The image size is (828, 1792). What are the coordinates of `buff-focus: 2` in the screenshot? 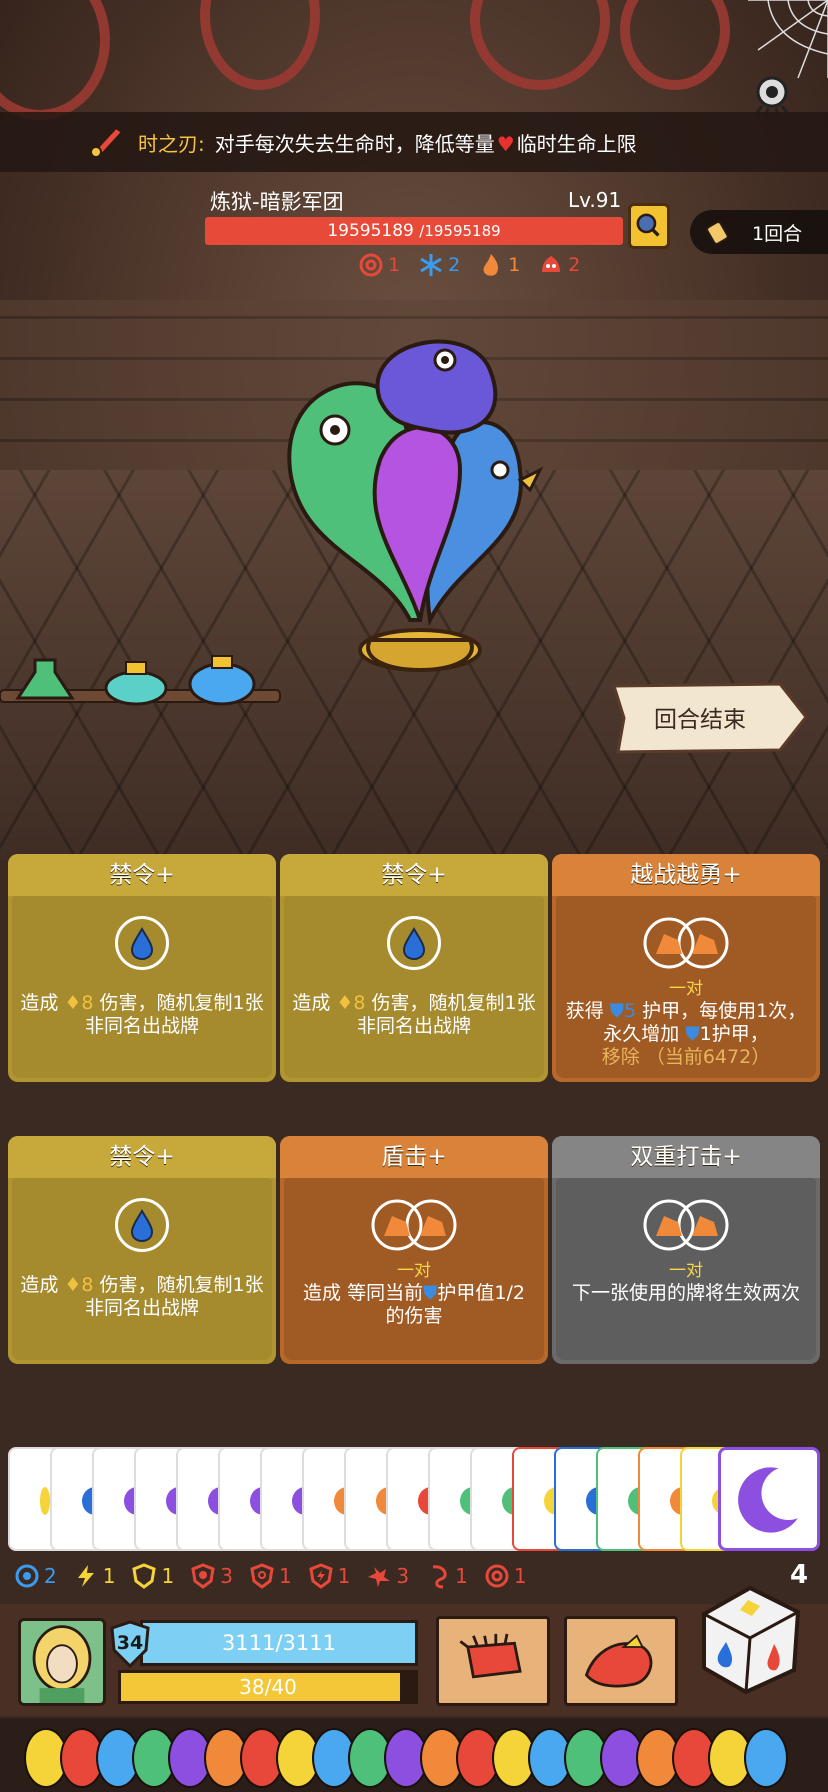 It's located at (35, 1576).